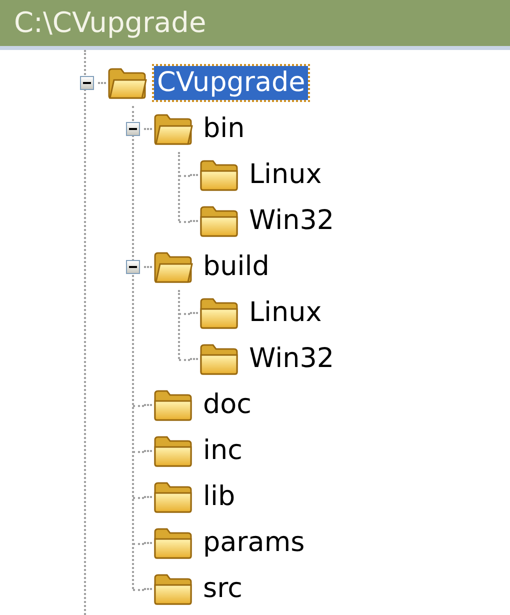 This screenshot has width=510, height=615. What do you see at coordinates (255, 25) in the screenshot?
I see `path-header: C:\CVupgrade` at bounding box center [255, 25].